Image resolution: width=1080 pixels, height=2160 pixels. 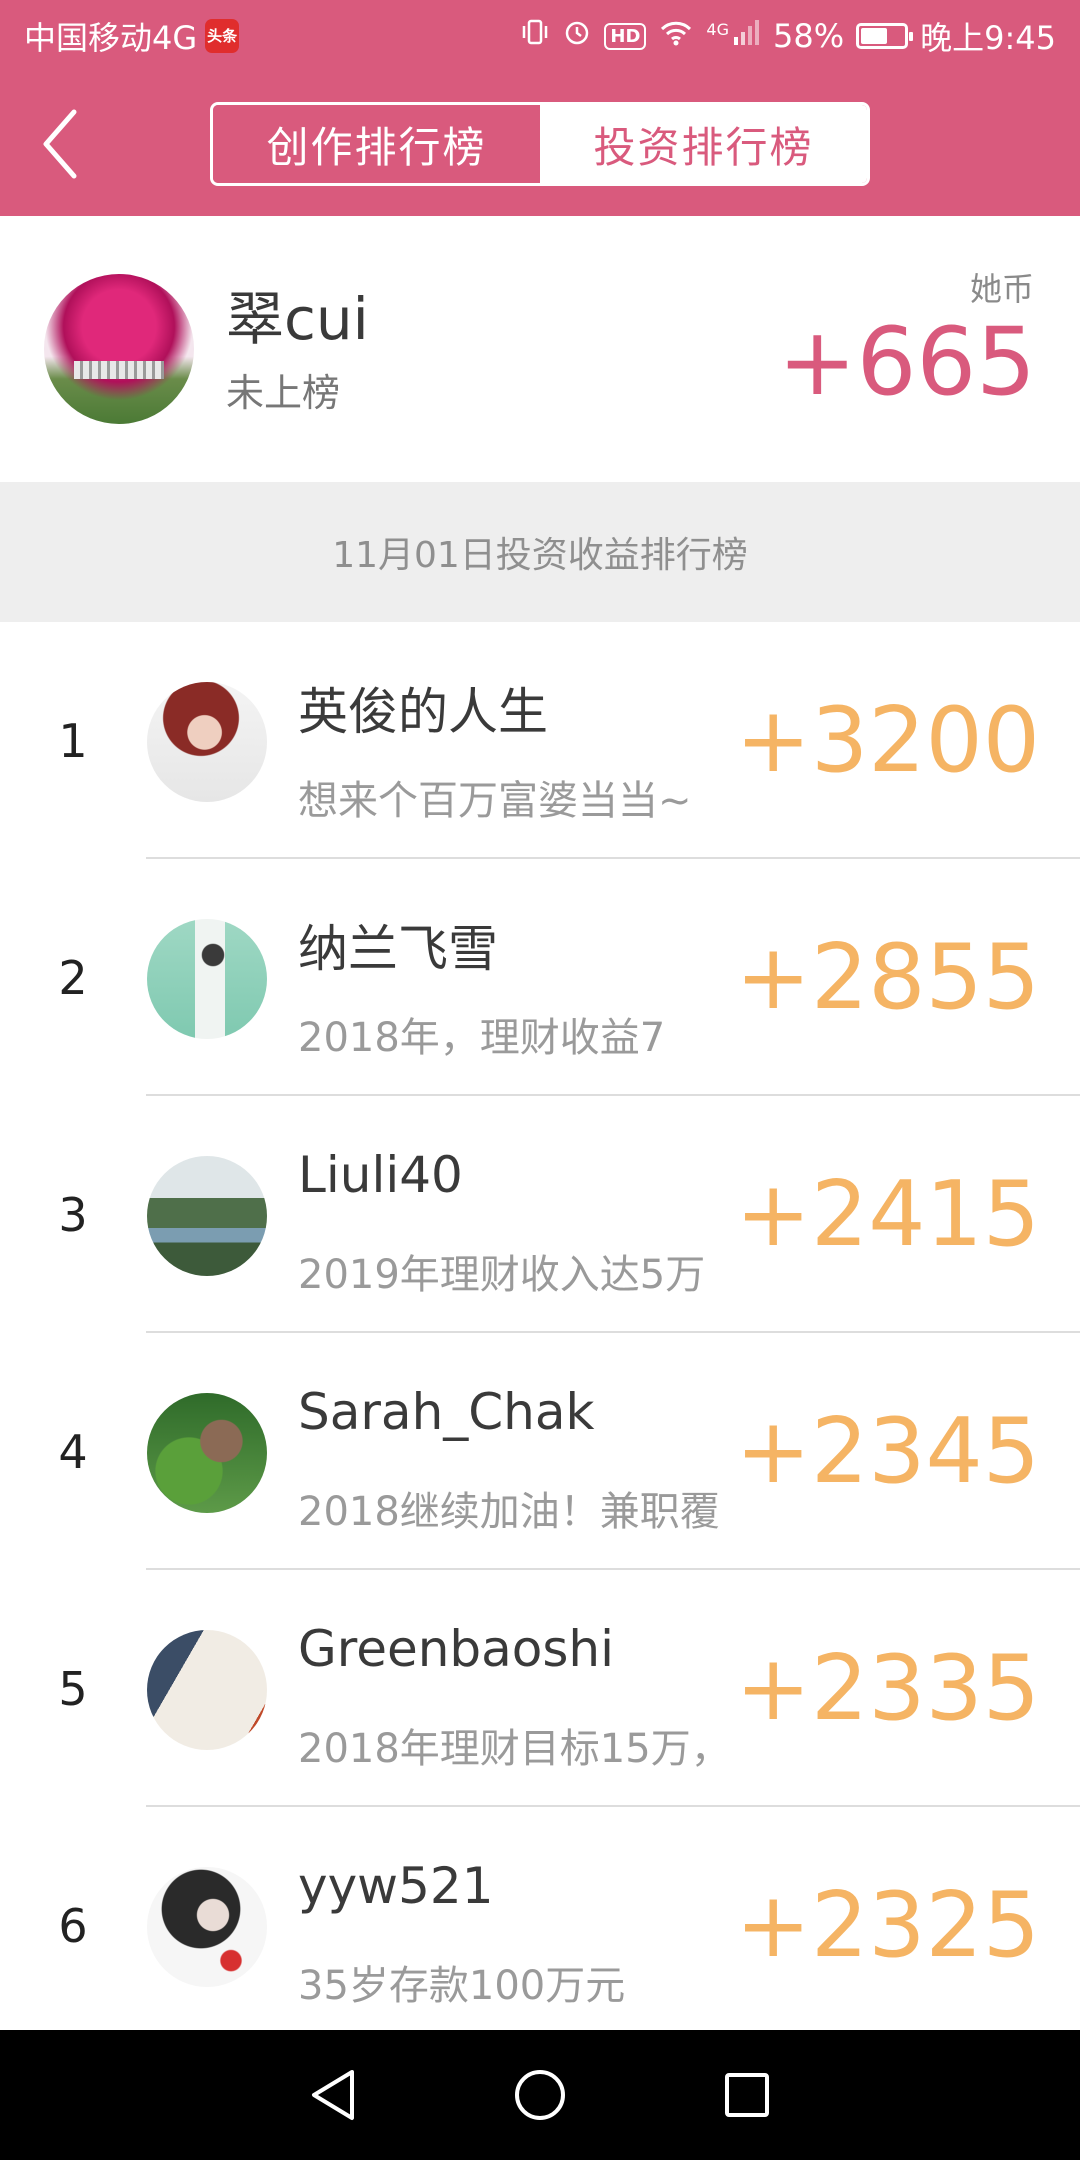 What do you see at coordinates (717, 29) in the screenshot?
I see `network-label: 4G` at bounding box center [717, 29].